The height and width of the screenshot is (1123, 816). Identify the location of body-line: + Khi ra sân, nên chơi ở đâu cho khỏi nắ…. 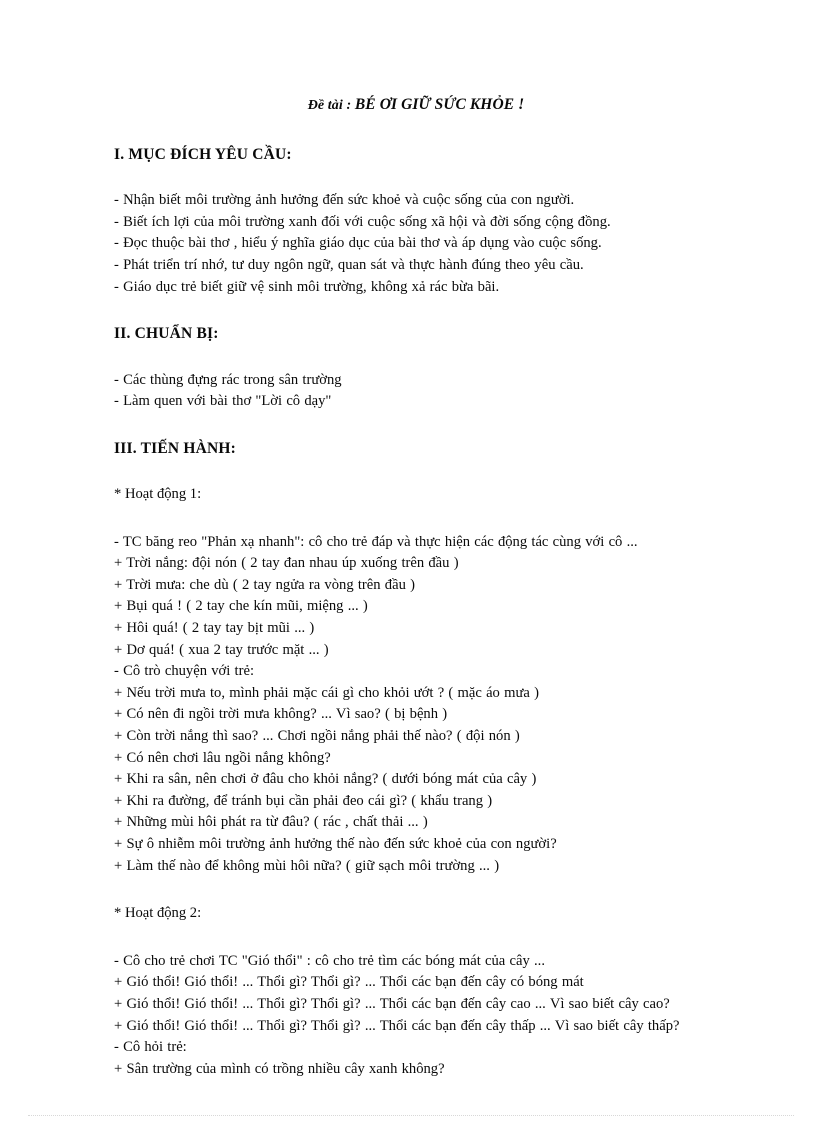
(325, 779).